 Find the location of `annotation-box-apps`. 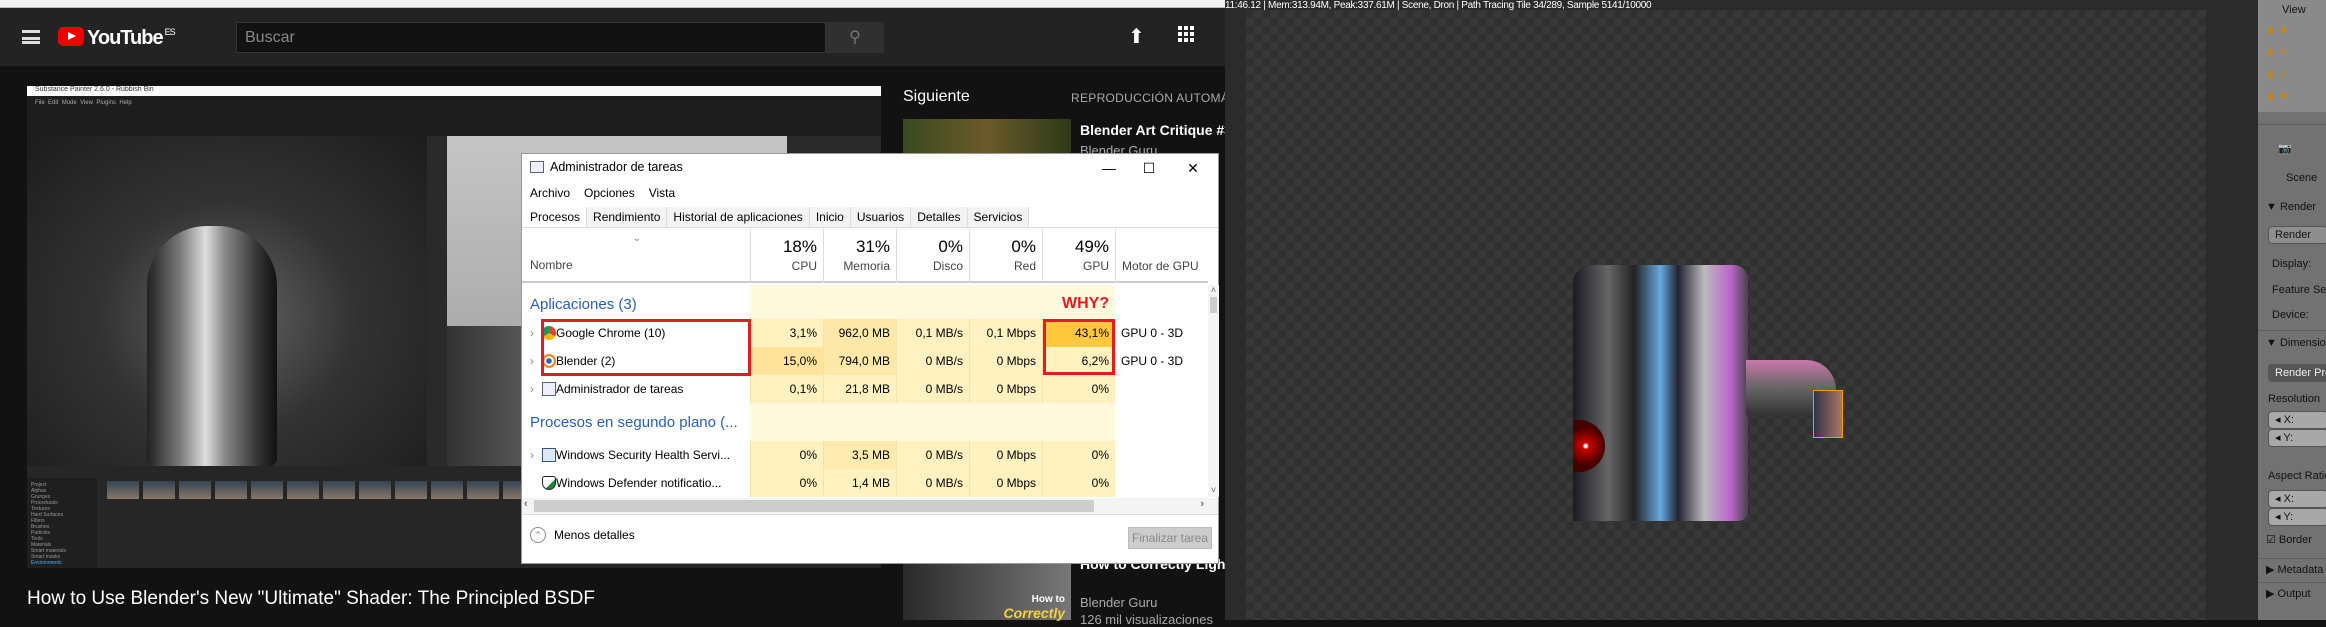

annotation-box-apps is located at coordinates (646, 347).